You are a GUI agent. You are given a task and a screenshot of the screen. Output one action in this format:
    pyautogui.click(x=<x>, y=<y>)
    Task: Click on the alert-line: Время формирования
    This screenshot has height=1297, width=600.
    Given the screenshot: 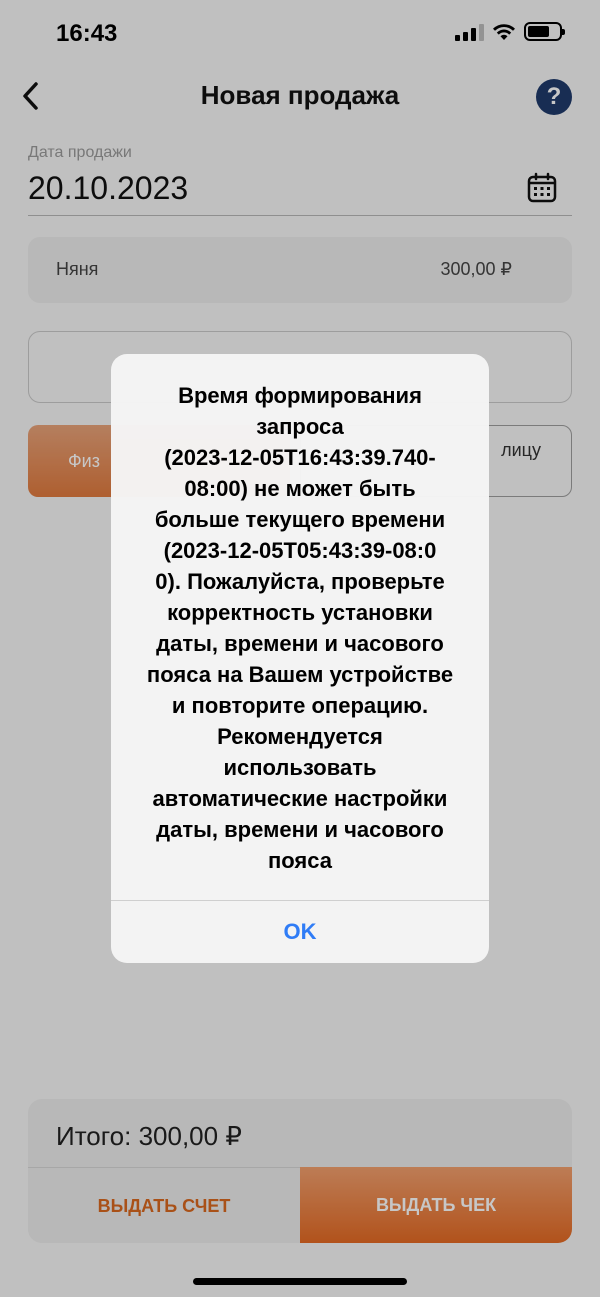 What is the action you would take?
    pyautogui.click(x=300, y=395)
    